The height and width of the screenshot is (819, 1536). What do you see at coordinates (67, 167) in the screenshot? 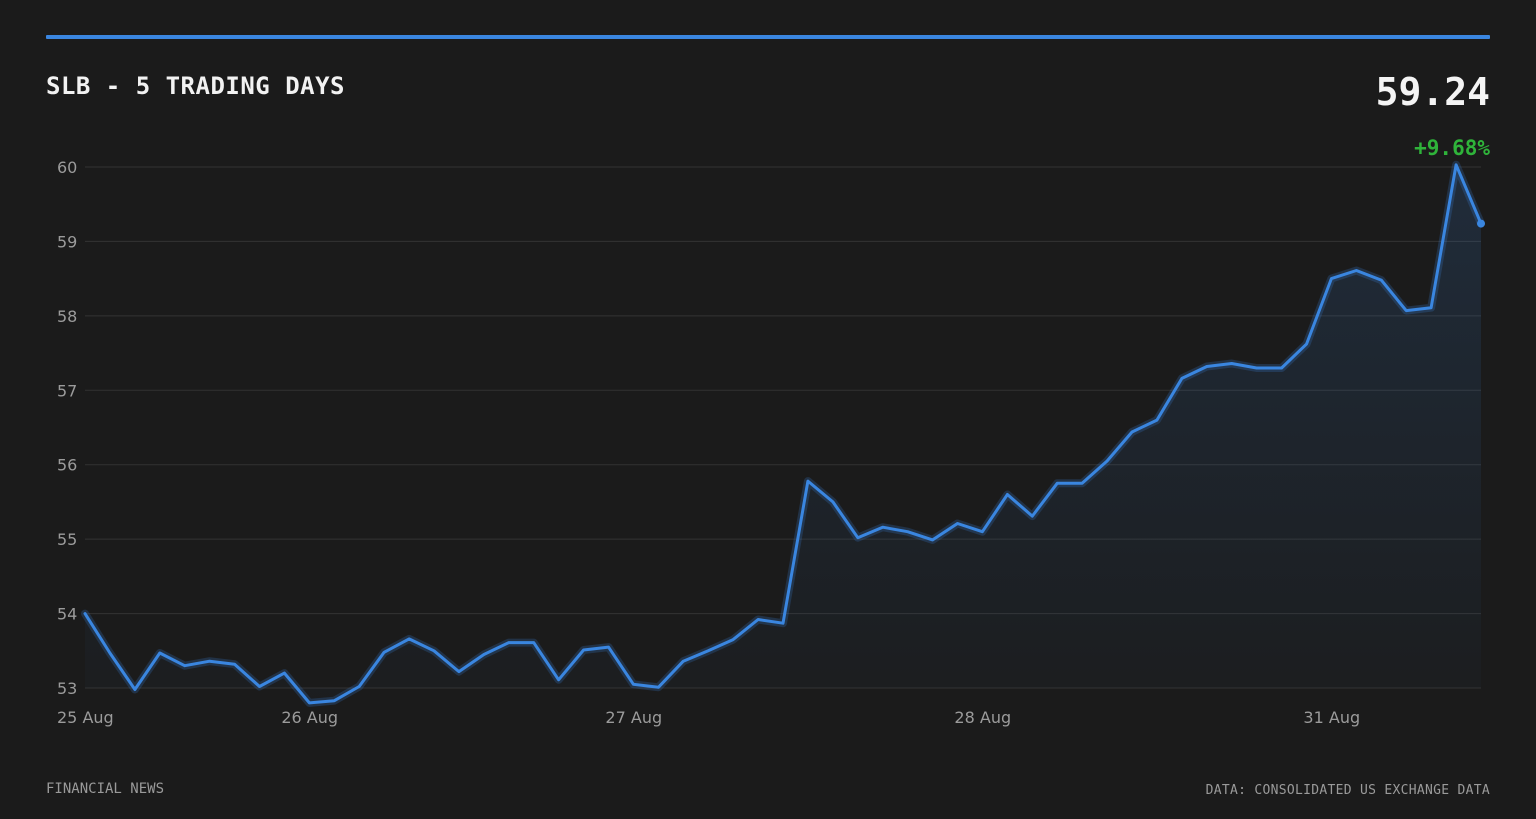
I see `y-tick-label: 60` at bounding box center [67, 167].